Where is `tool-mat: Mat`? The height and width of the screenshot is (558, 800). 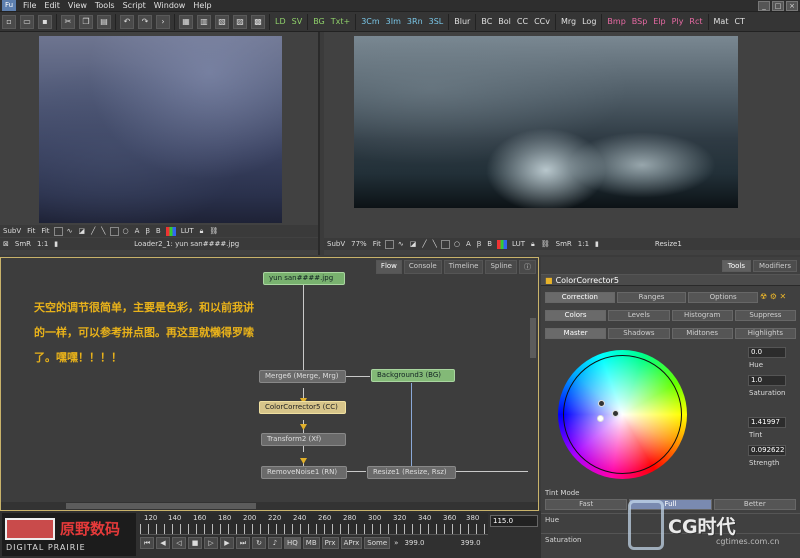
tool-mat: Mat is located at coordinates (721, 21).